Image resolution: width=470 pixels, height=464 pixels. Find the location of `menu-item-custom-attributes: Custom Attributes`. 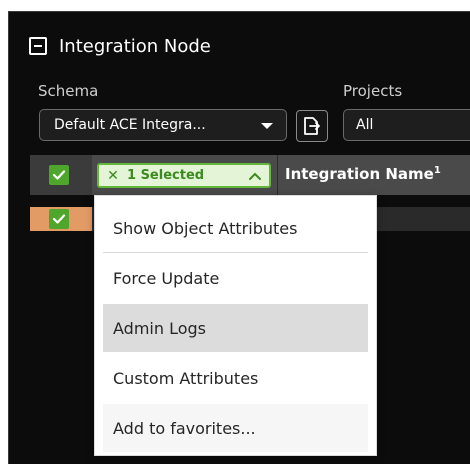

menu-item-custom-attributes: Custom Attributes is located at coordinates (235, 378).